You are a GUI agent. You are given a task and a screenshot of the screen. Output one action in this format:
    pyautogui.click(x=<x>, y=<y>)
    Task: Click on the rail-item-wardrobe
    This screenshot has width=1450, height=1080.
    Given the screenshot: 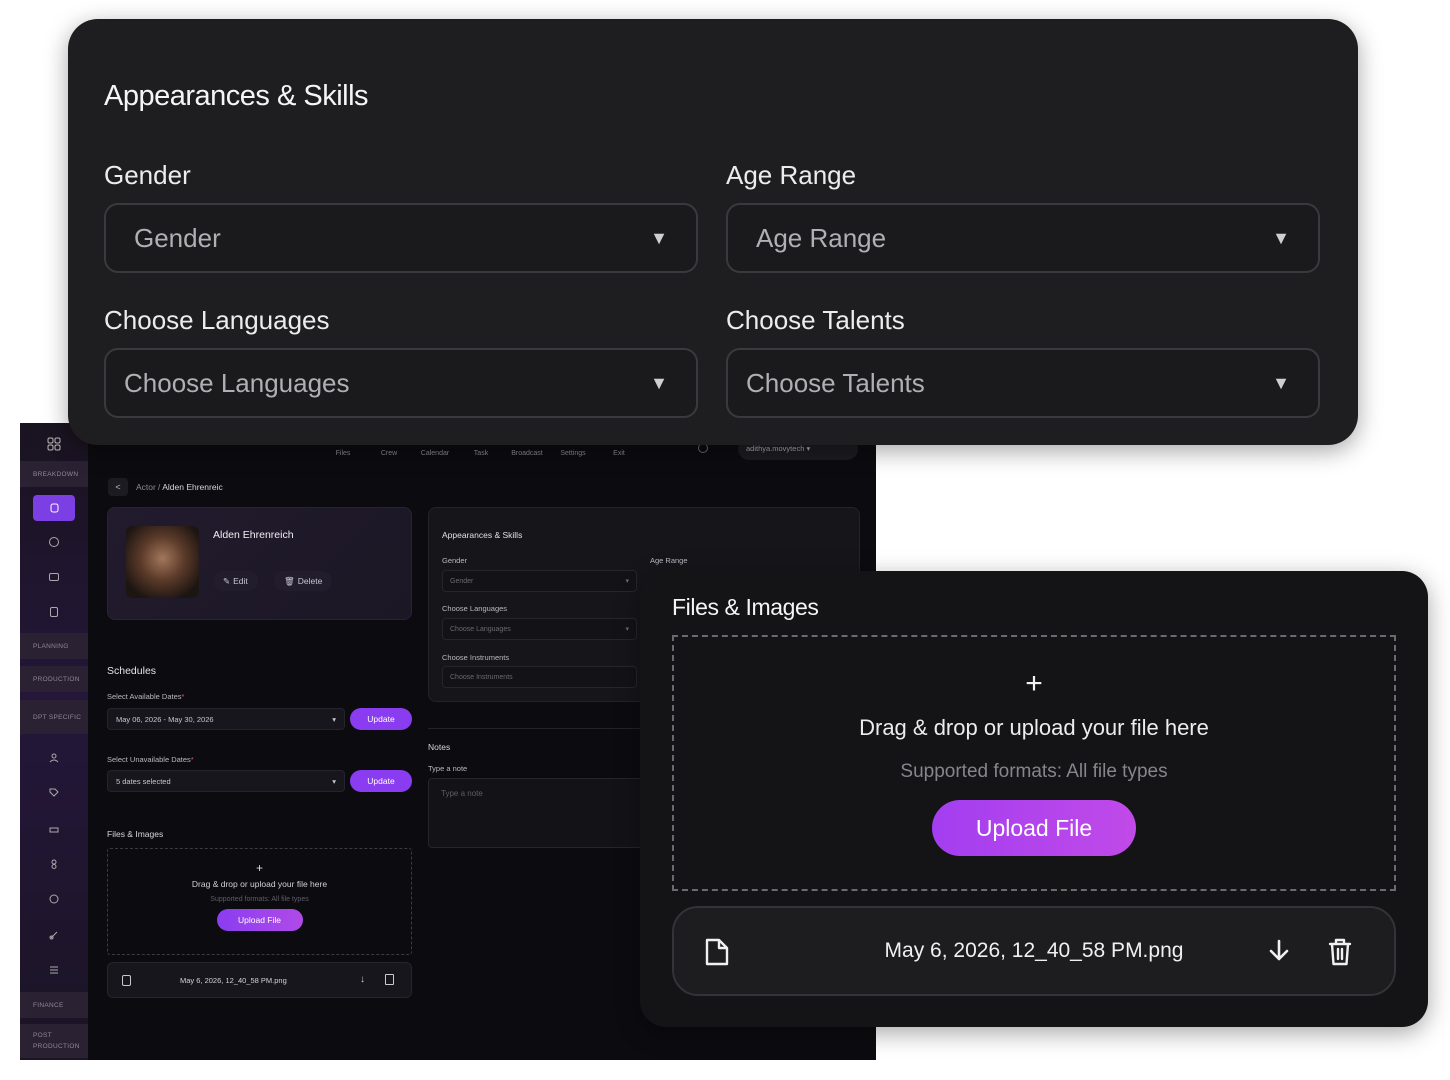 What is the action you would take?
    pyautogui.click(x=54, y=864)
    